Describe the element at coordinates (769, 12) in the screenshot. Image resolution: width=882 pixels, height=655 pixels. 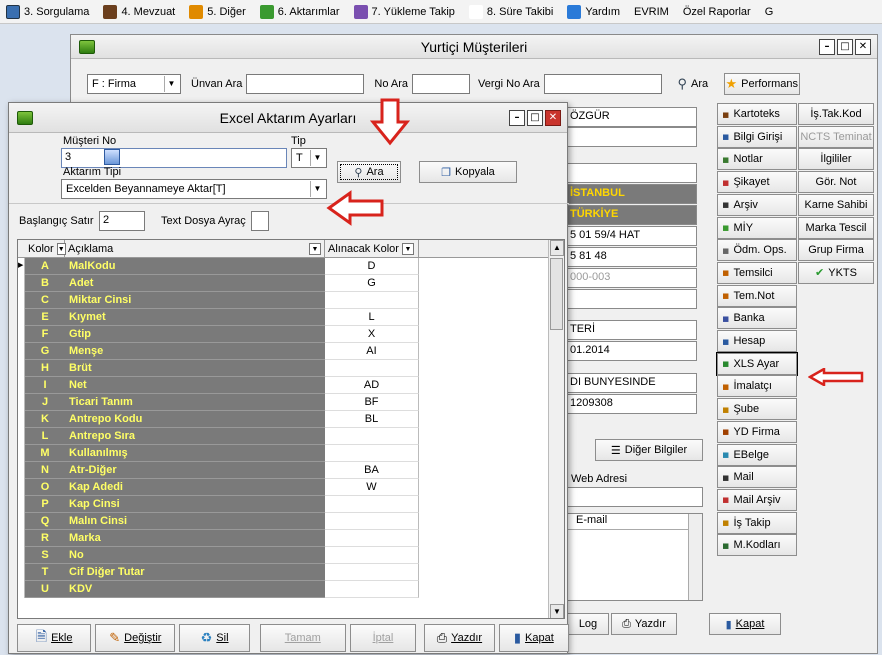
I see `menu-item-9: G` at that location.